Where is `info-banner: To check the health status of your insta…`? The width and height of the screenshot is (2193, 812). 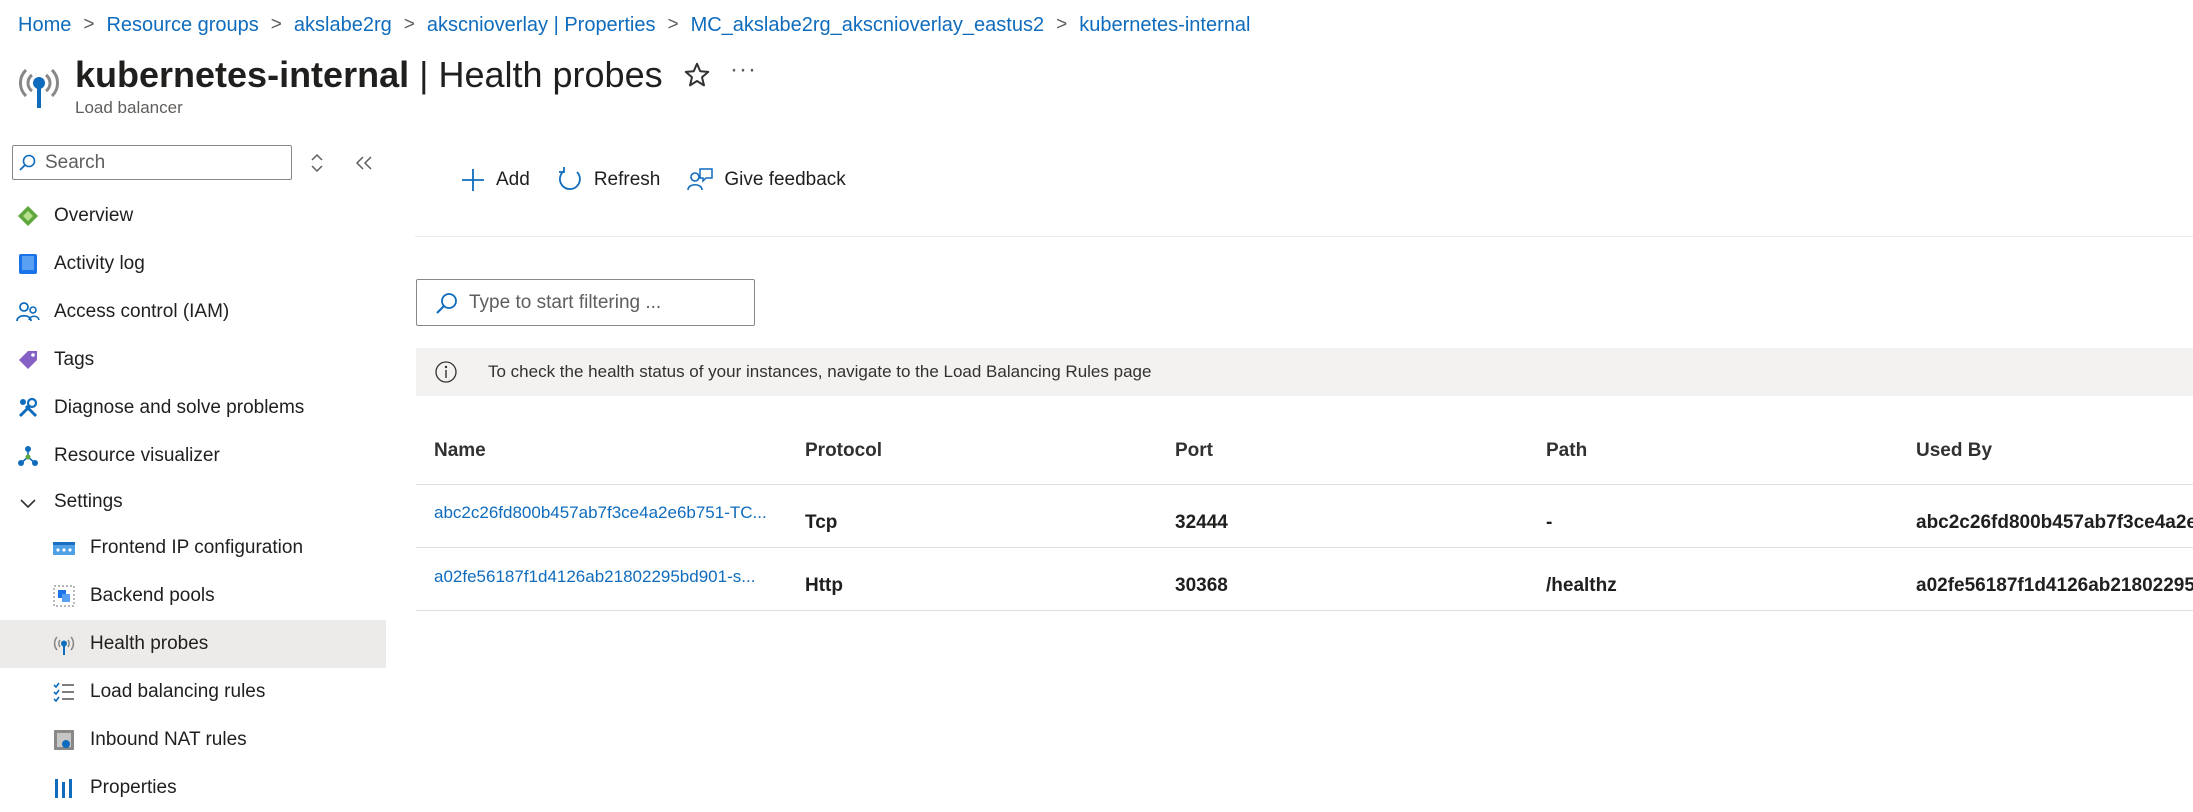 info-banner: To check the health status of your insta… is located at coordinates (1304, 372).